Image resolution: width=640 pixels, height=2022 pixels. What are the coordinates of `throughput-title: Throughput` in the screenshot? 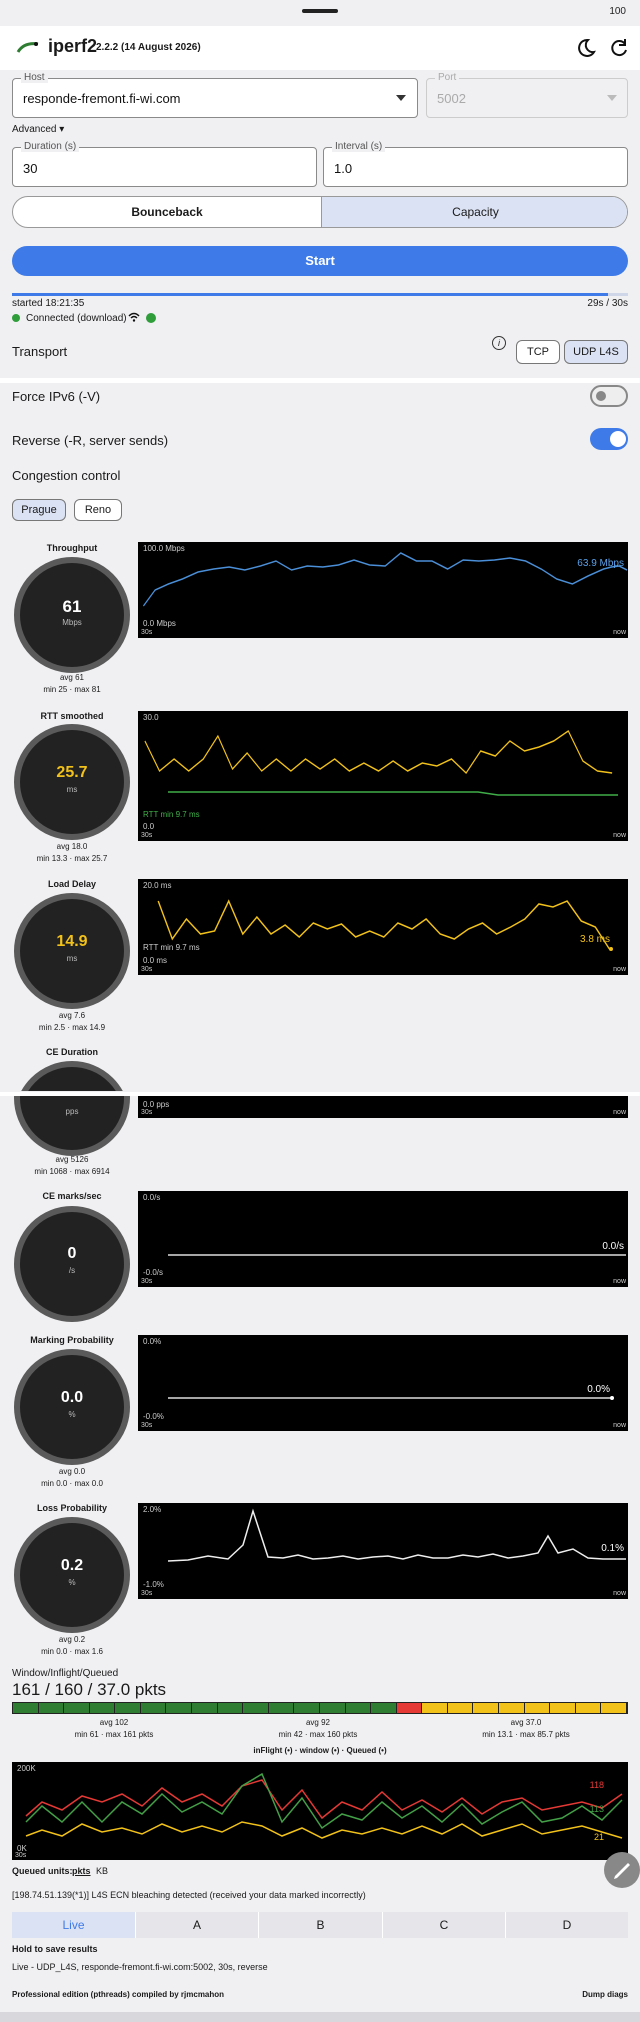 It's located at (72, 548).